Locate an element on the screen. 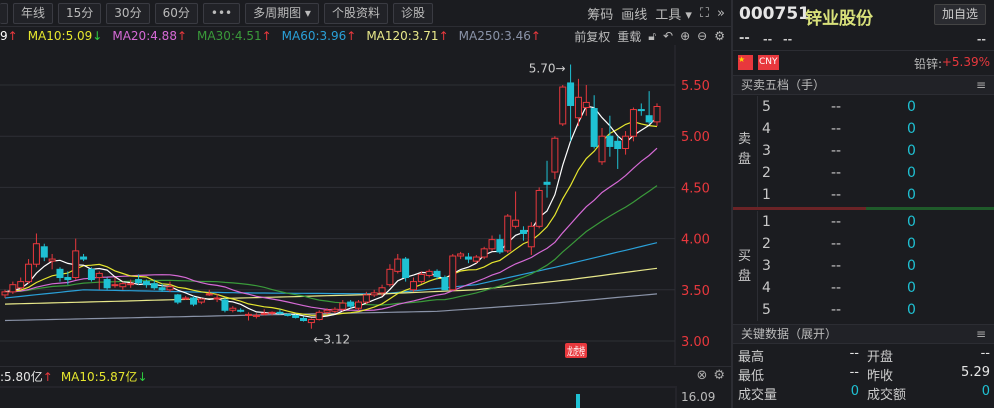  volume-legend-item: :5.80亿↑ is located at coordinates (26, 376).